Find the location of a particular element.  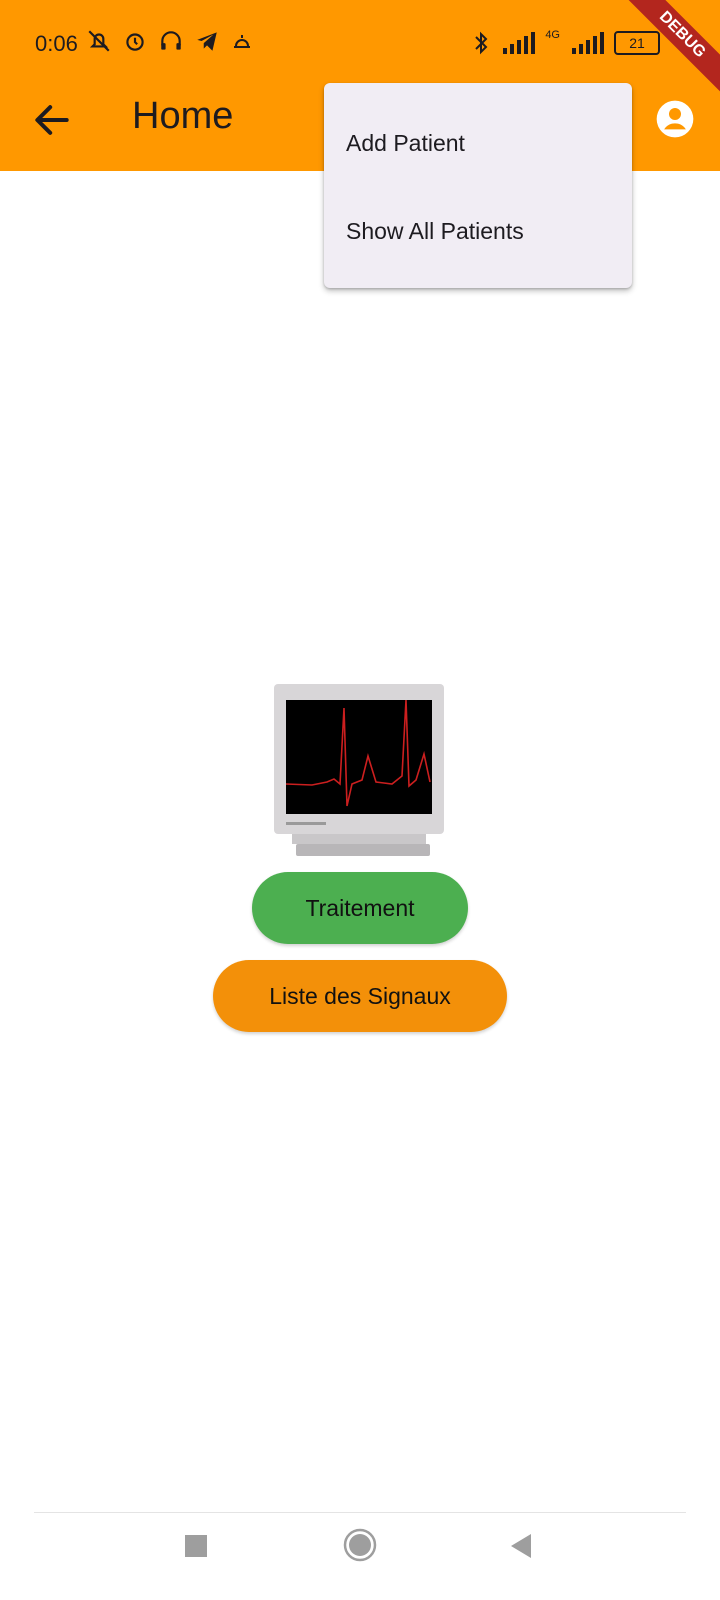

service-bell-icon is located at coordinates (242, 41).